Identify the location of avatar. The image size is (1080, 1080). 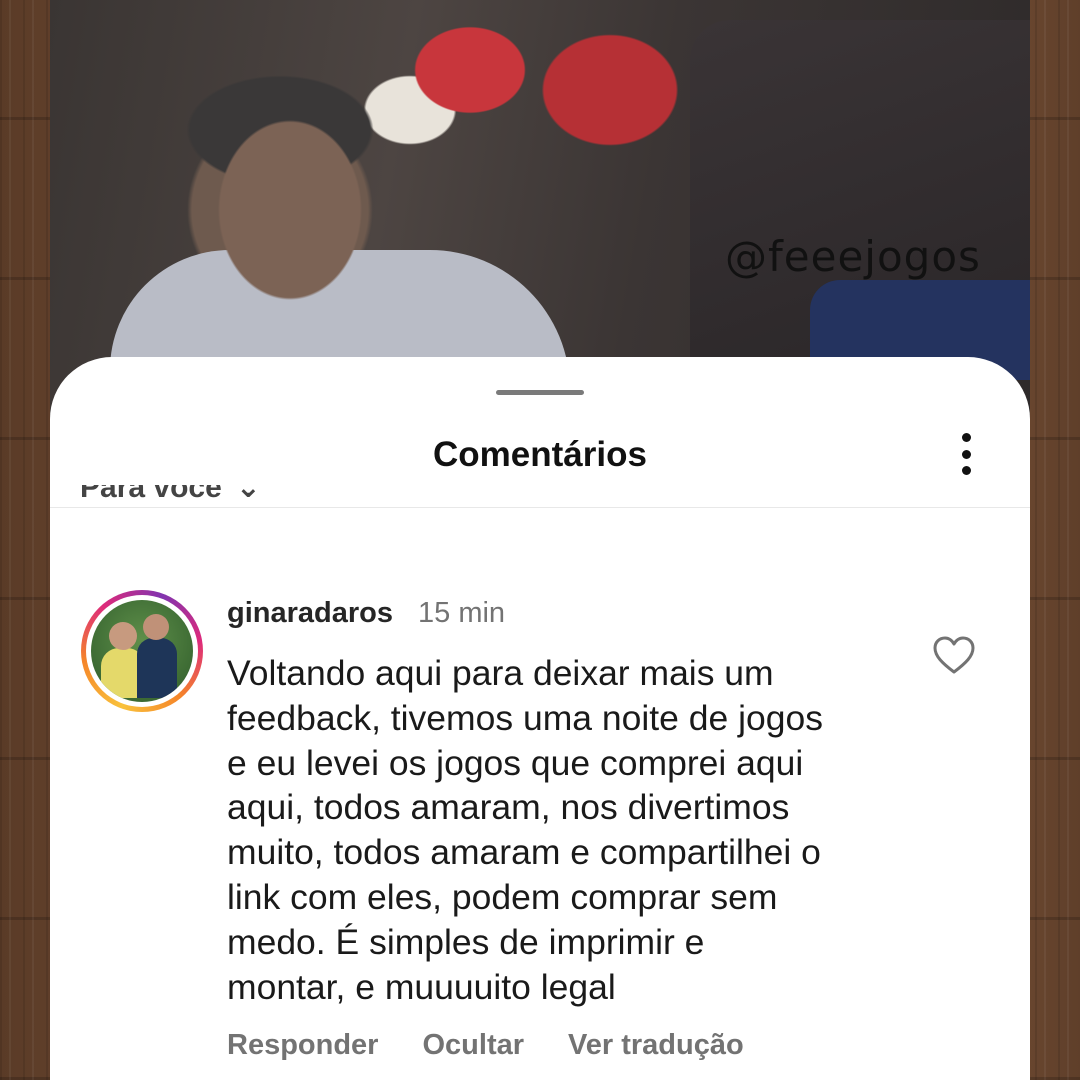
(142, 651).